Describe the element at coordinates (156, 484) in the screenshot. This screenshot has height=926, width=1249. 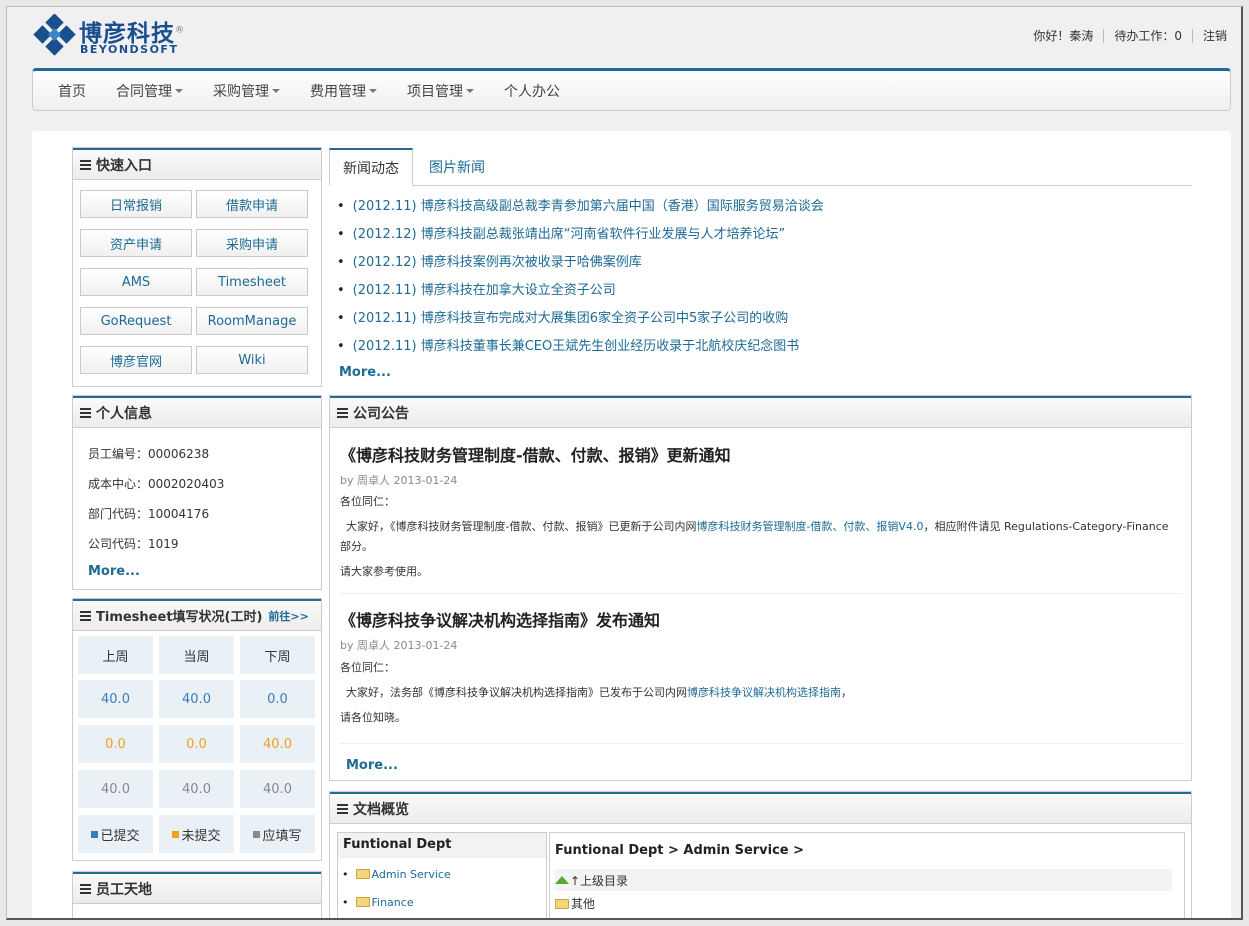
I see `cost-center: 成本中心：0002020403` at that location.